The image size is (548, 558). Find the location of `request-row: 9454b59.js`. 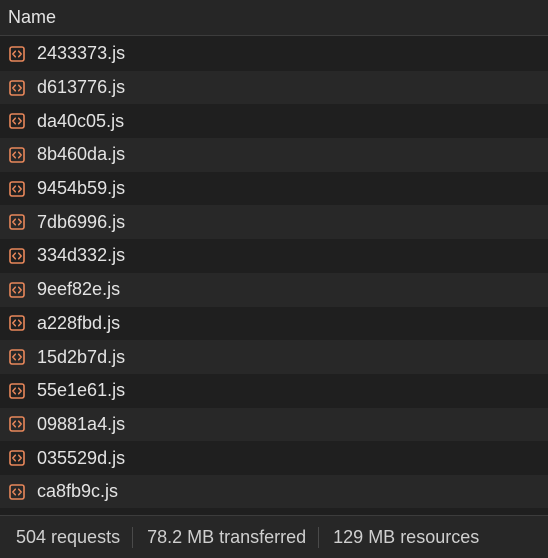

request-row: 9454b59.js is located at coordinates (274, 188).